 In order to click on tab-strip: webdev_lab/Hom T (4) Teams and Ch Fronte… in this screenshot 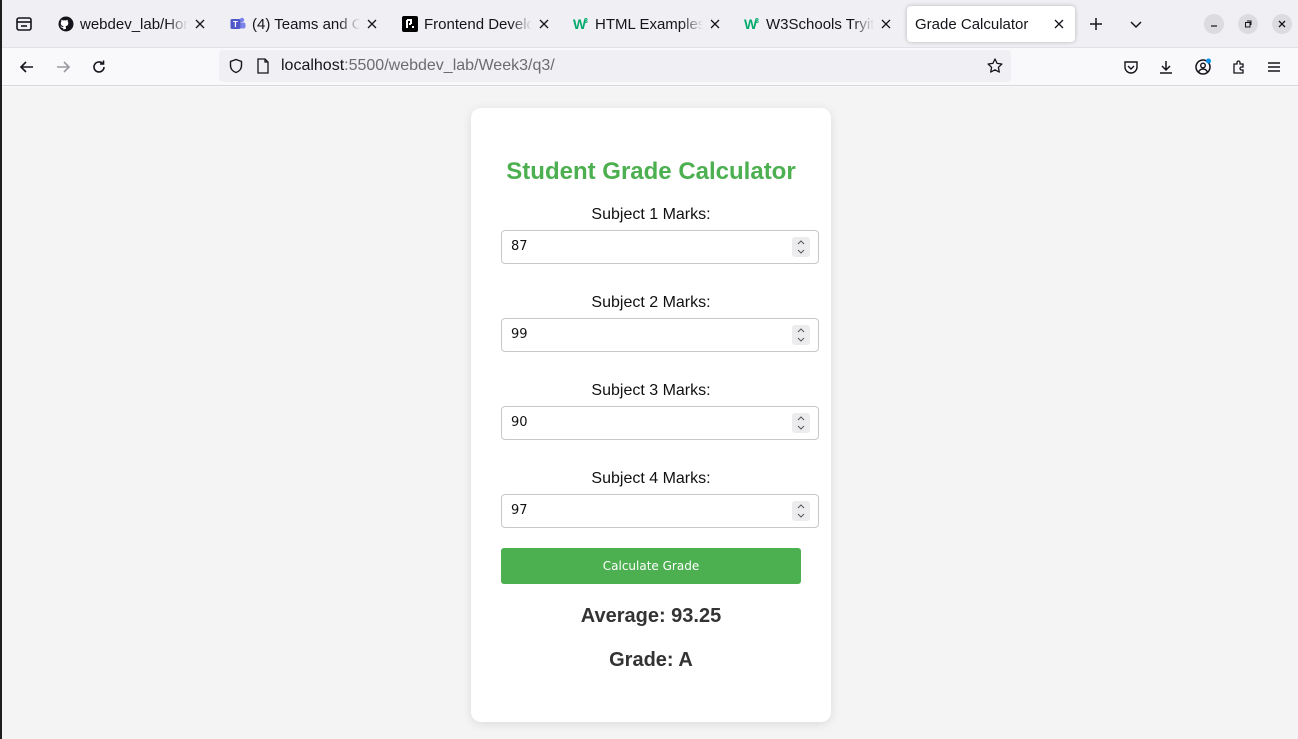, I will do `click(650, 24)`.